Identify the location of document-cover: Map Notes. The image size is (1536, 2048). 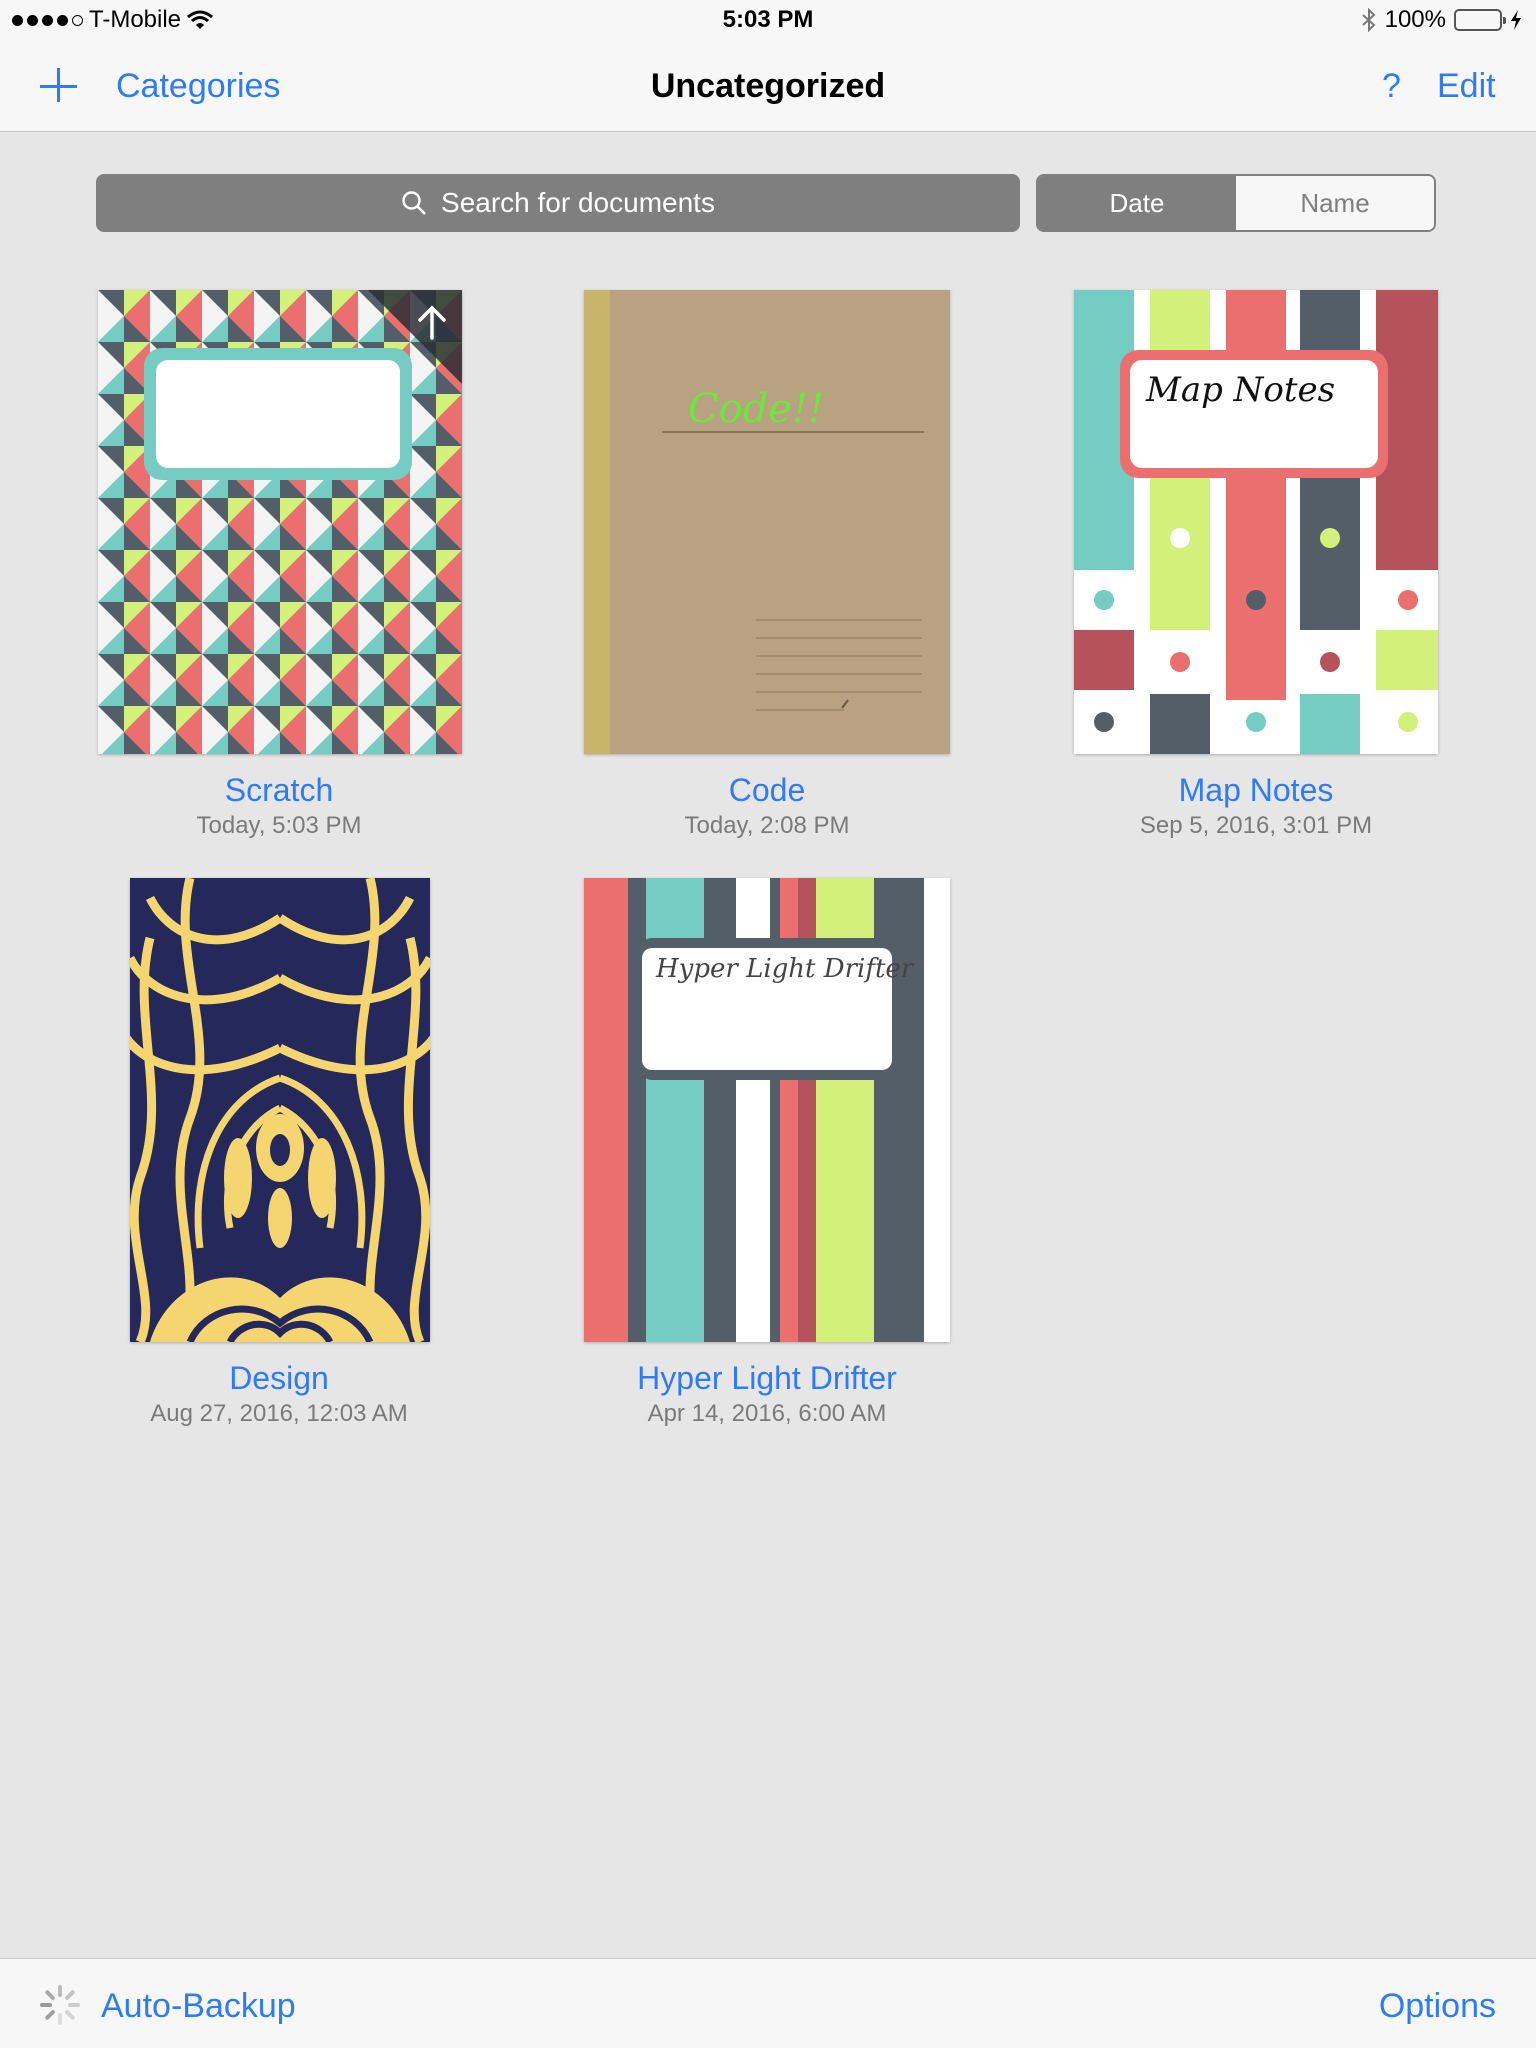
(1256, 522).